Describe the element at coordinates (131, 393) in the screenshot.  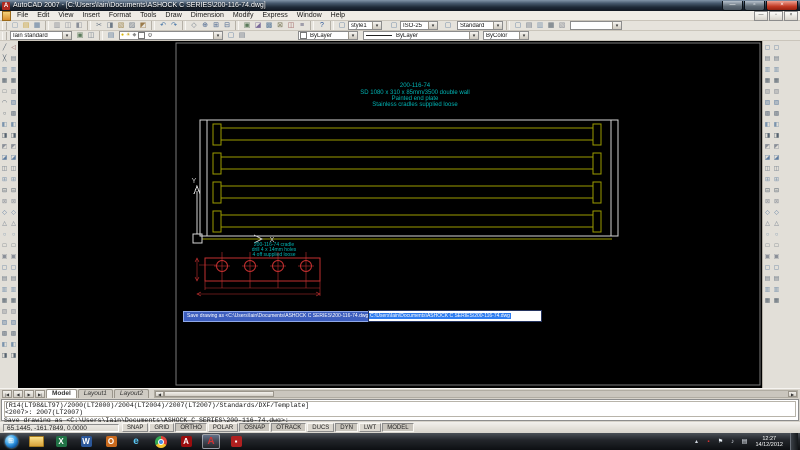
I see `tab-layout2: Layout2` at that location.